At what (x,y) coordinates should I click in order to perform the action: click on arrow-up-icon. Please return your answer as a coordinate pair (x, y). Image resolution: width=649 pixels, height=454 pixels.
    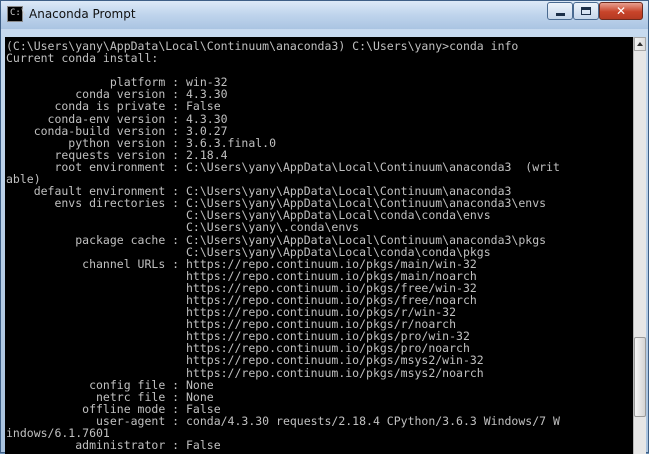
    Looking at the image, I should click on (640, 44).